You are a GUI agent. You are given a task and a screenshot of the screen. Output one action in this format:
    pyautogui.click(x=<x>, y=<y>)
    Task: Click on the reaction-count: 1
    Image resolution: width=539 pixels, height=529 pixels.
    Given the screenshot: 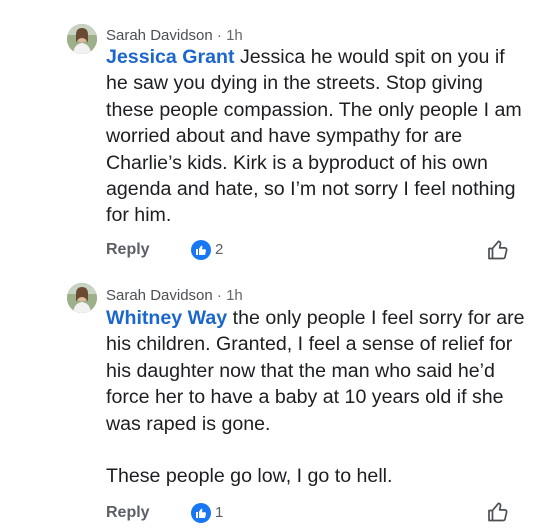 What is the action you would take?
    pyautogui.click(x=219, y=512)
    